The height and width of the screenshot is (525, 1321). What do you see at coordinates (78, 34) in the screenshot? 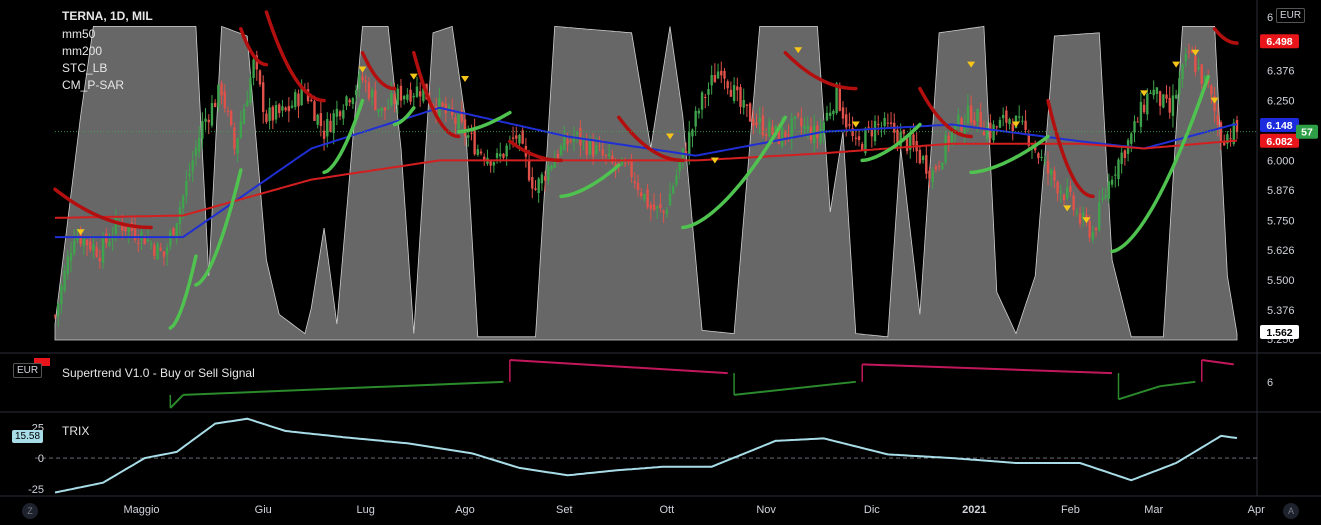
I see `legend-mm50: mm50` at bounding box center [78, 34].